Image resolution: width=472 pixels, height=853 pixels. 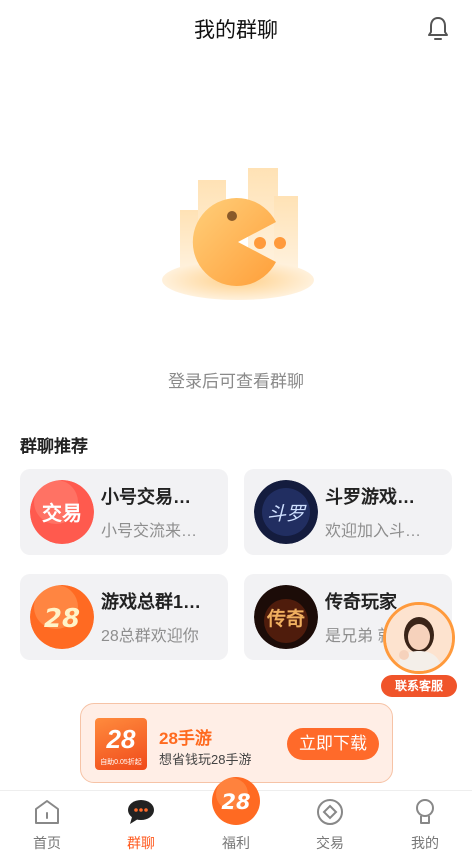 What do you see at coordinates (330, 812) in the screenshot?
I see `trade-icon` at bounding box center [330, 812].